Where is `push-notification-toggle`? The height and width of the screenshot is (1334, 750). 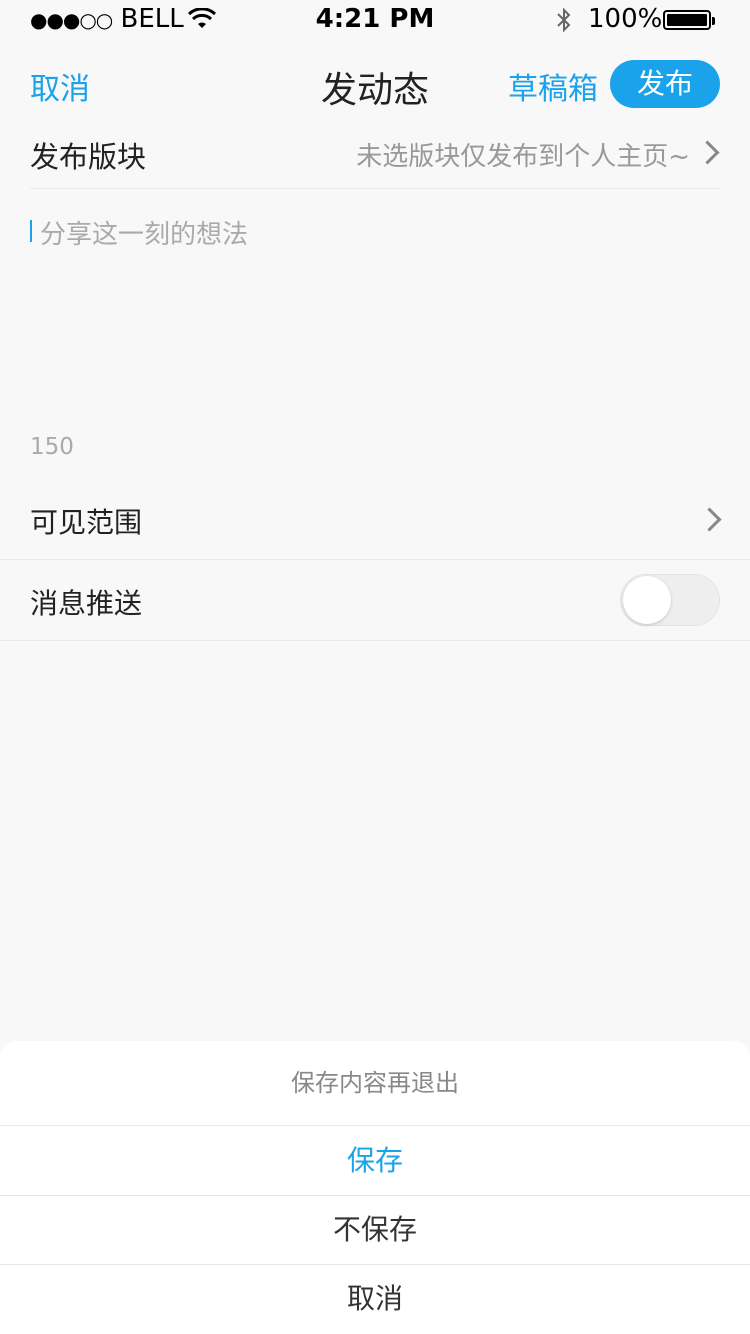
push-notification-toggle is located at coordinates (670, 600).